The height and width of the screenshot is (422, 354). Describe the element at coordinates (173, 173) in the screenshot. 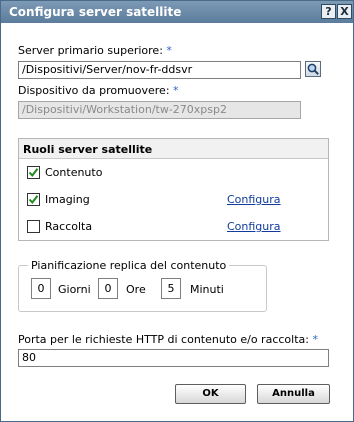

I see `role-row-content: Contenuto` at that location.